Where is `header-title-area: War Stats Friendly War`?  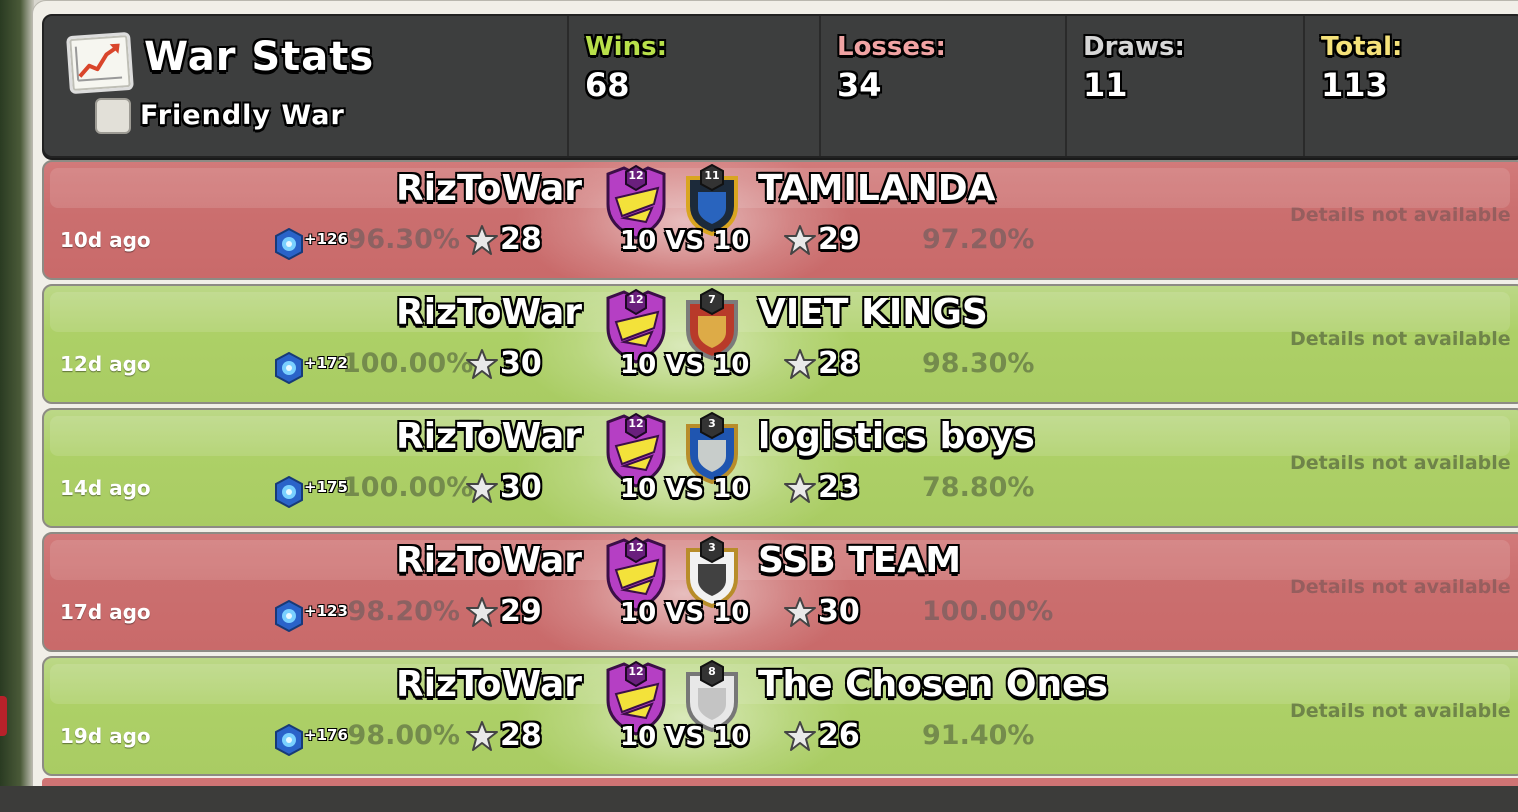
header-title-area: War Stats Friendly War is located at coordinates (306, 86).